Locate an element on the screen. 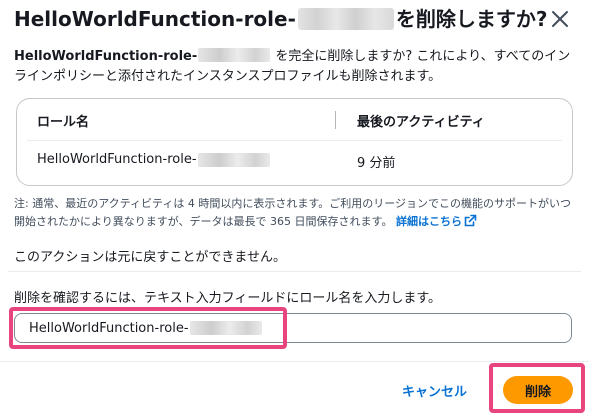 The height and width of the screenshot is (413, 589). table-cell-role-name: HelloWorldFunction-role- is located at coordinates (154, 159).